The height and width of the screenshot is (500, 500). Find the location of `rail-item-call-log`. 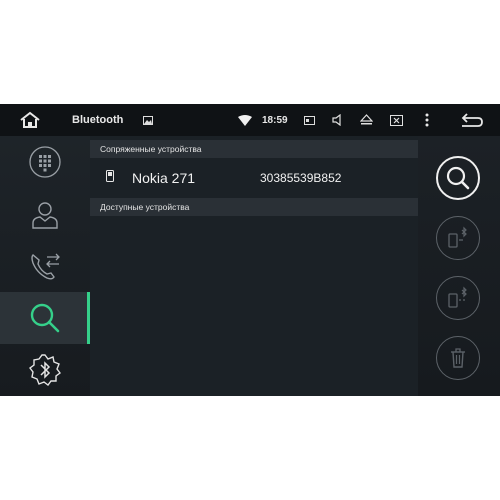

rail-item-call-log is located at coordinates (45, 266).